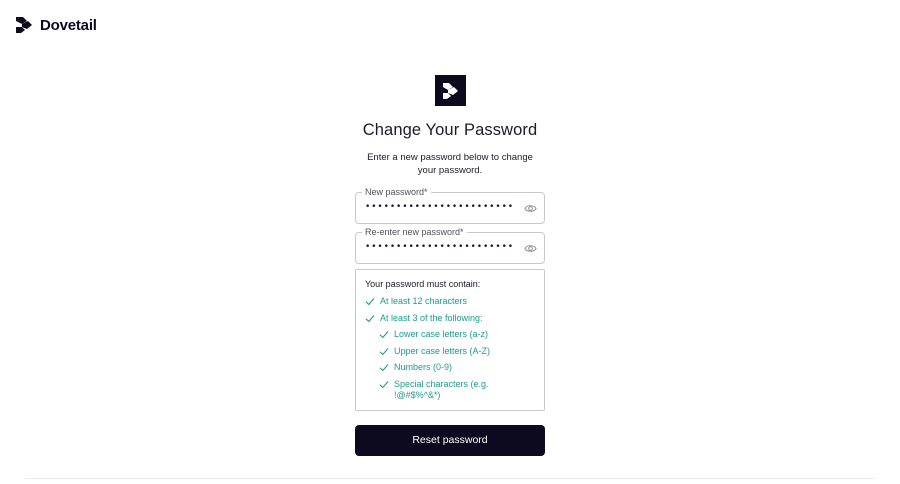  Describe the element at coordinates (423, 284) in the screenshot. I see `requirements-heading: Your password must contain:` at that location.